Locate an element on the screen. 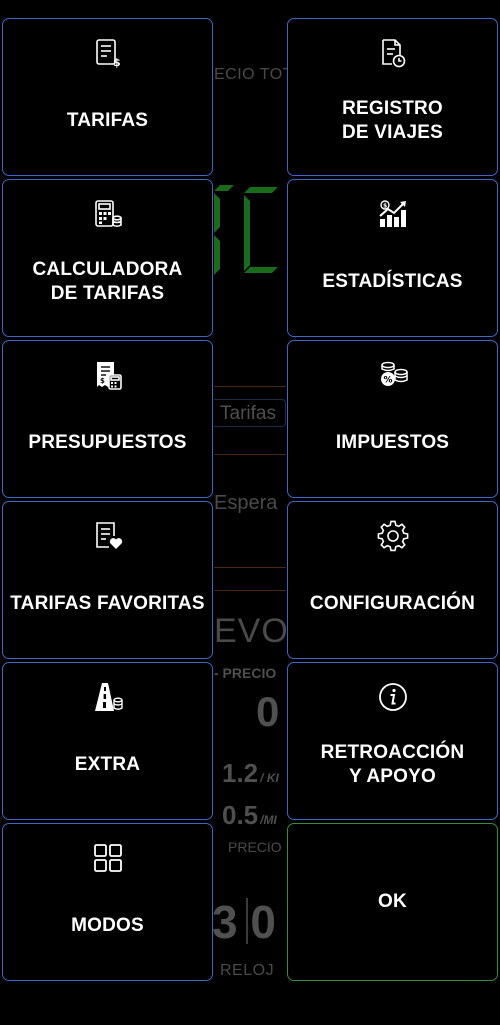 Image resolution: width=500 pixels, height=1025 pixels. document-clock-icon is located at coordinates (393, 53).